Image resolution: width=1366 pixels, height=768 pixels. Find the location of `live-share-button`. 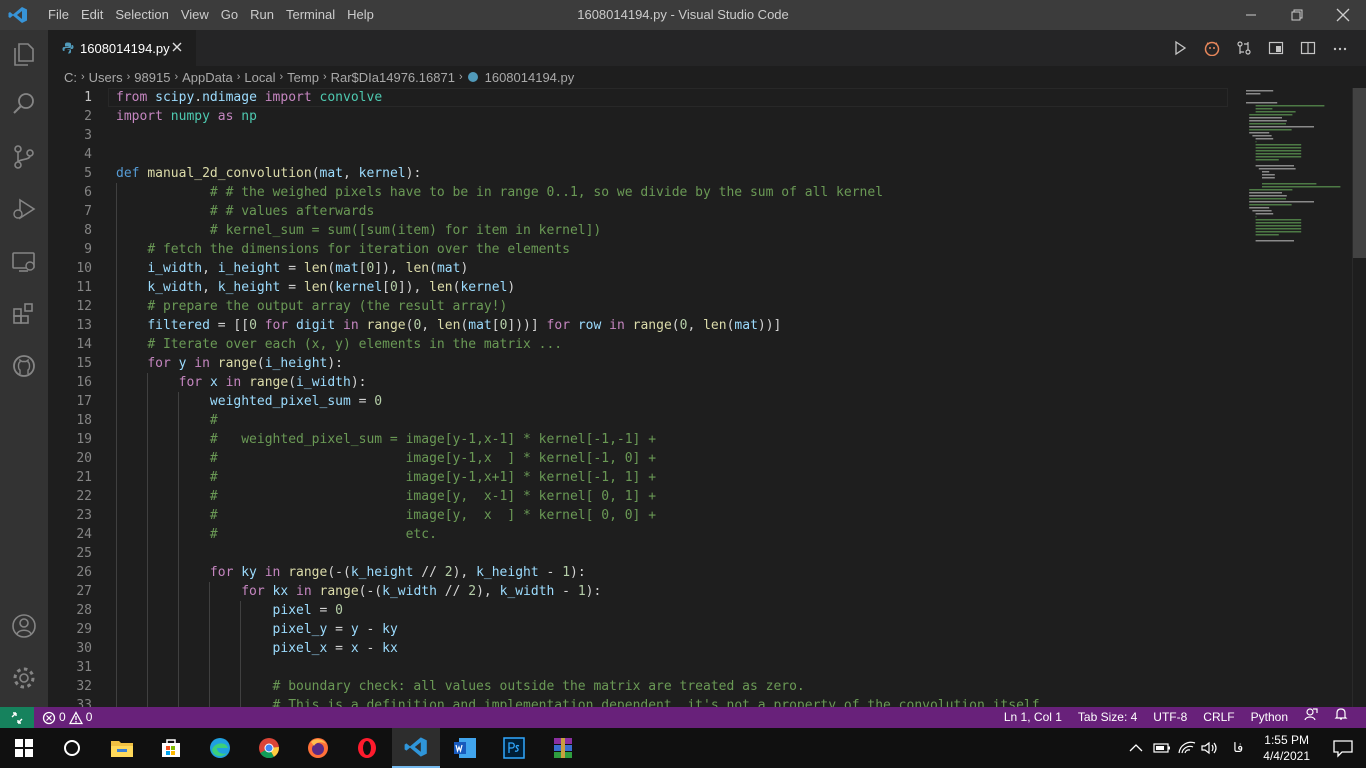

live-share-button is located at coordinates (1311, 717).